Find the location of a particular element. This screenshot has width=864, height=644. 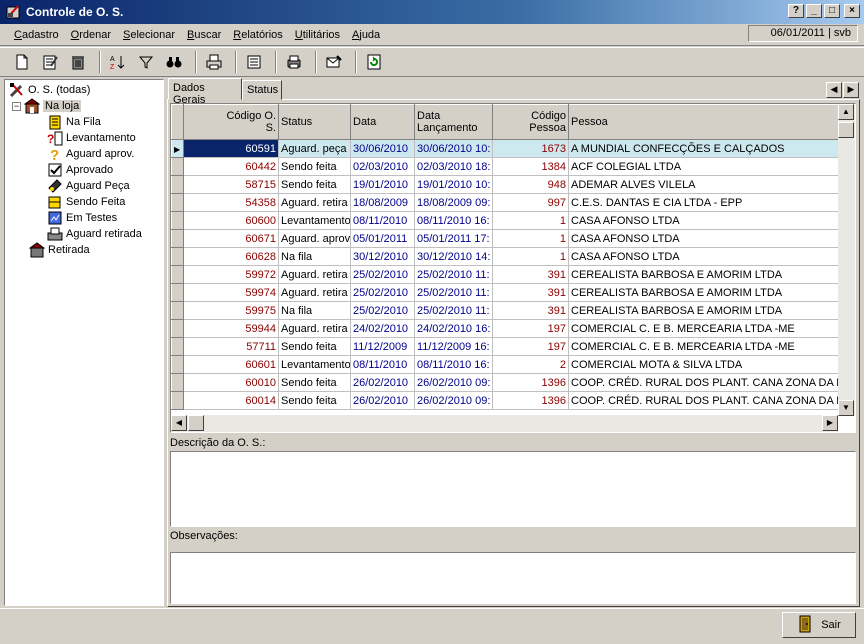

menu-cadastro: Cadastro is located at coordinates (36, 35).